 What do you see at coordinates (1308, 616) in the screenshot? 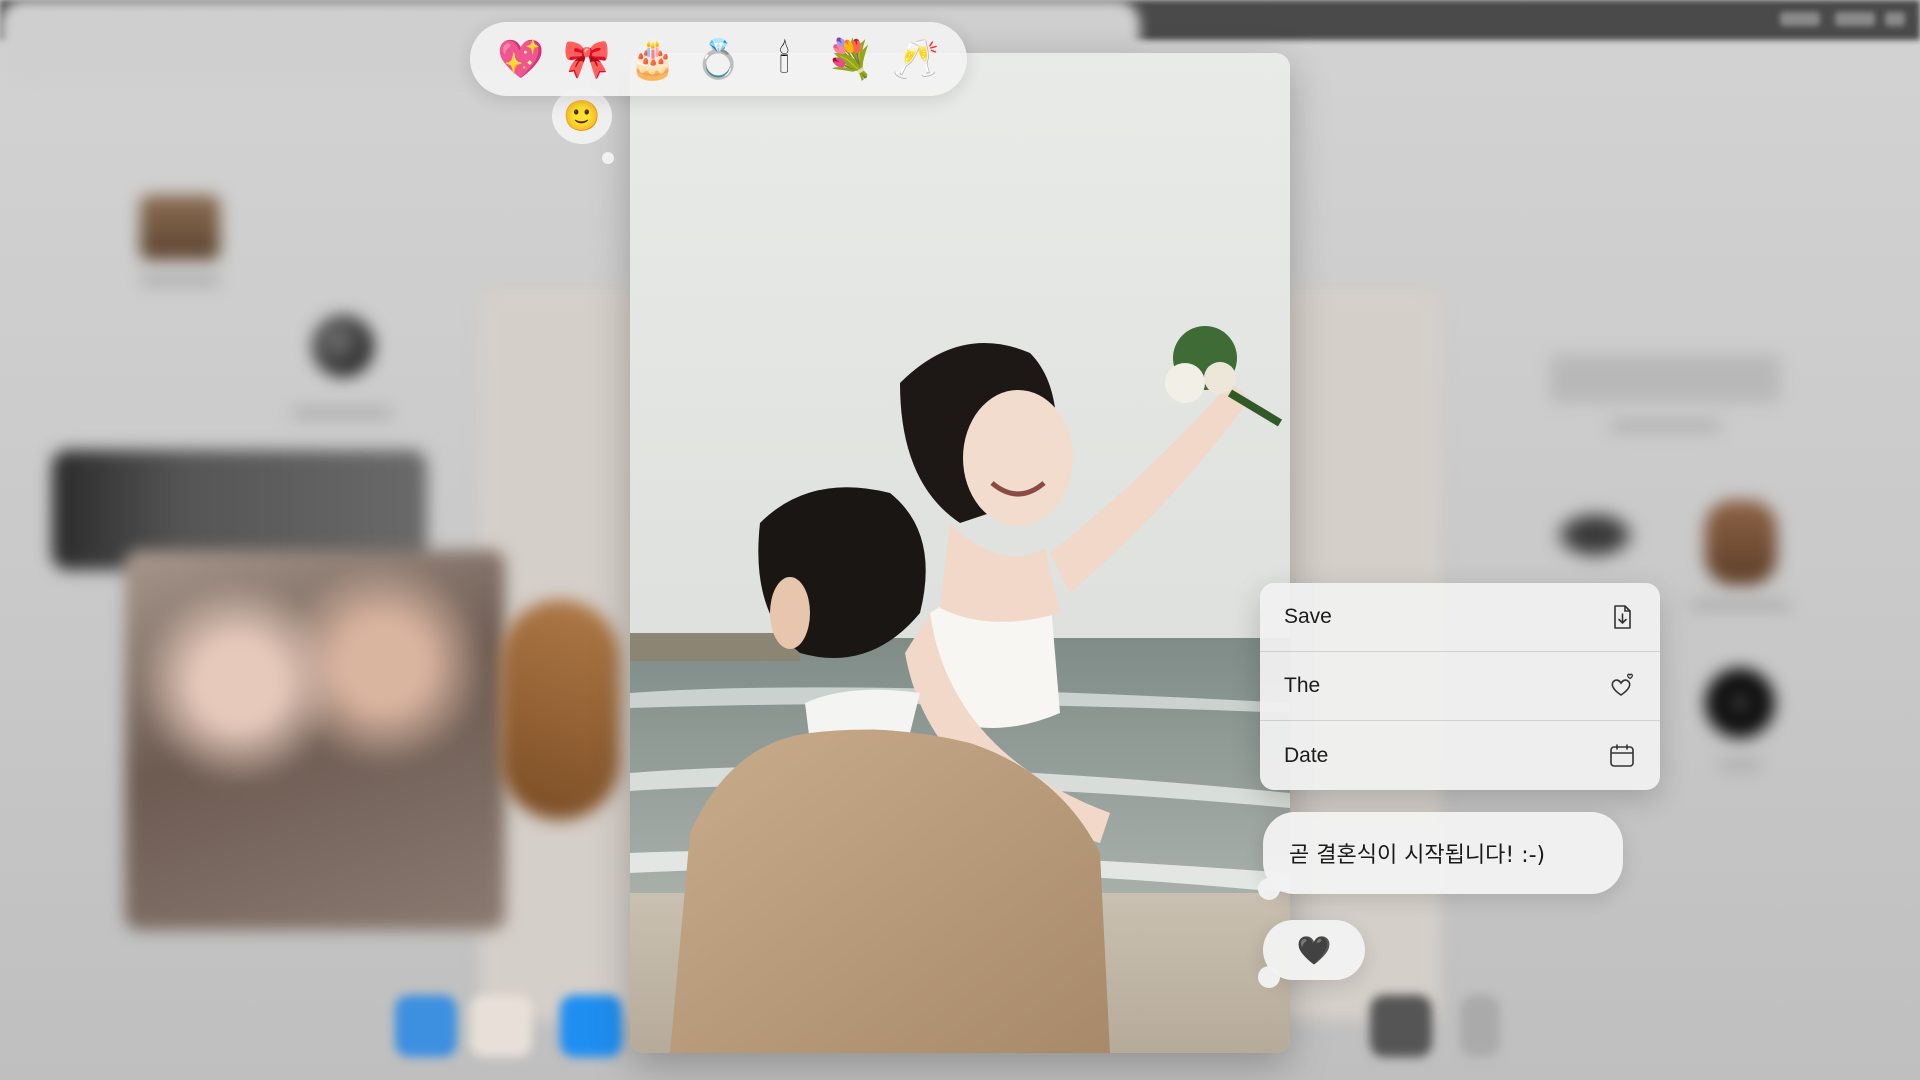
I see `menu-item-label: Save` at bounding box center [1308, 616].